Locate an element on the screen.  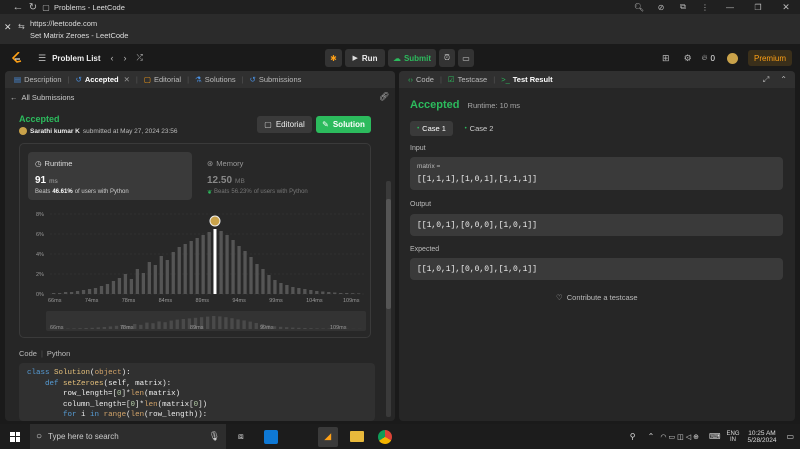
settings-gear-icon: ⚙ is located at coordinates (688, 58).